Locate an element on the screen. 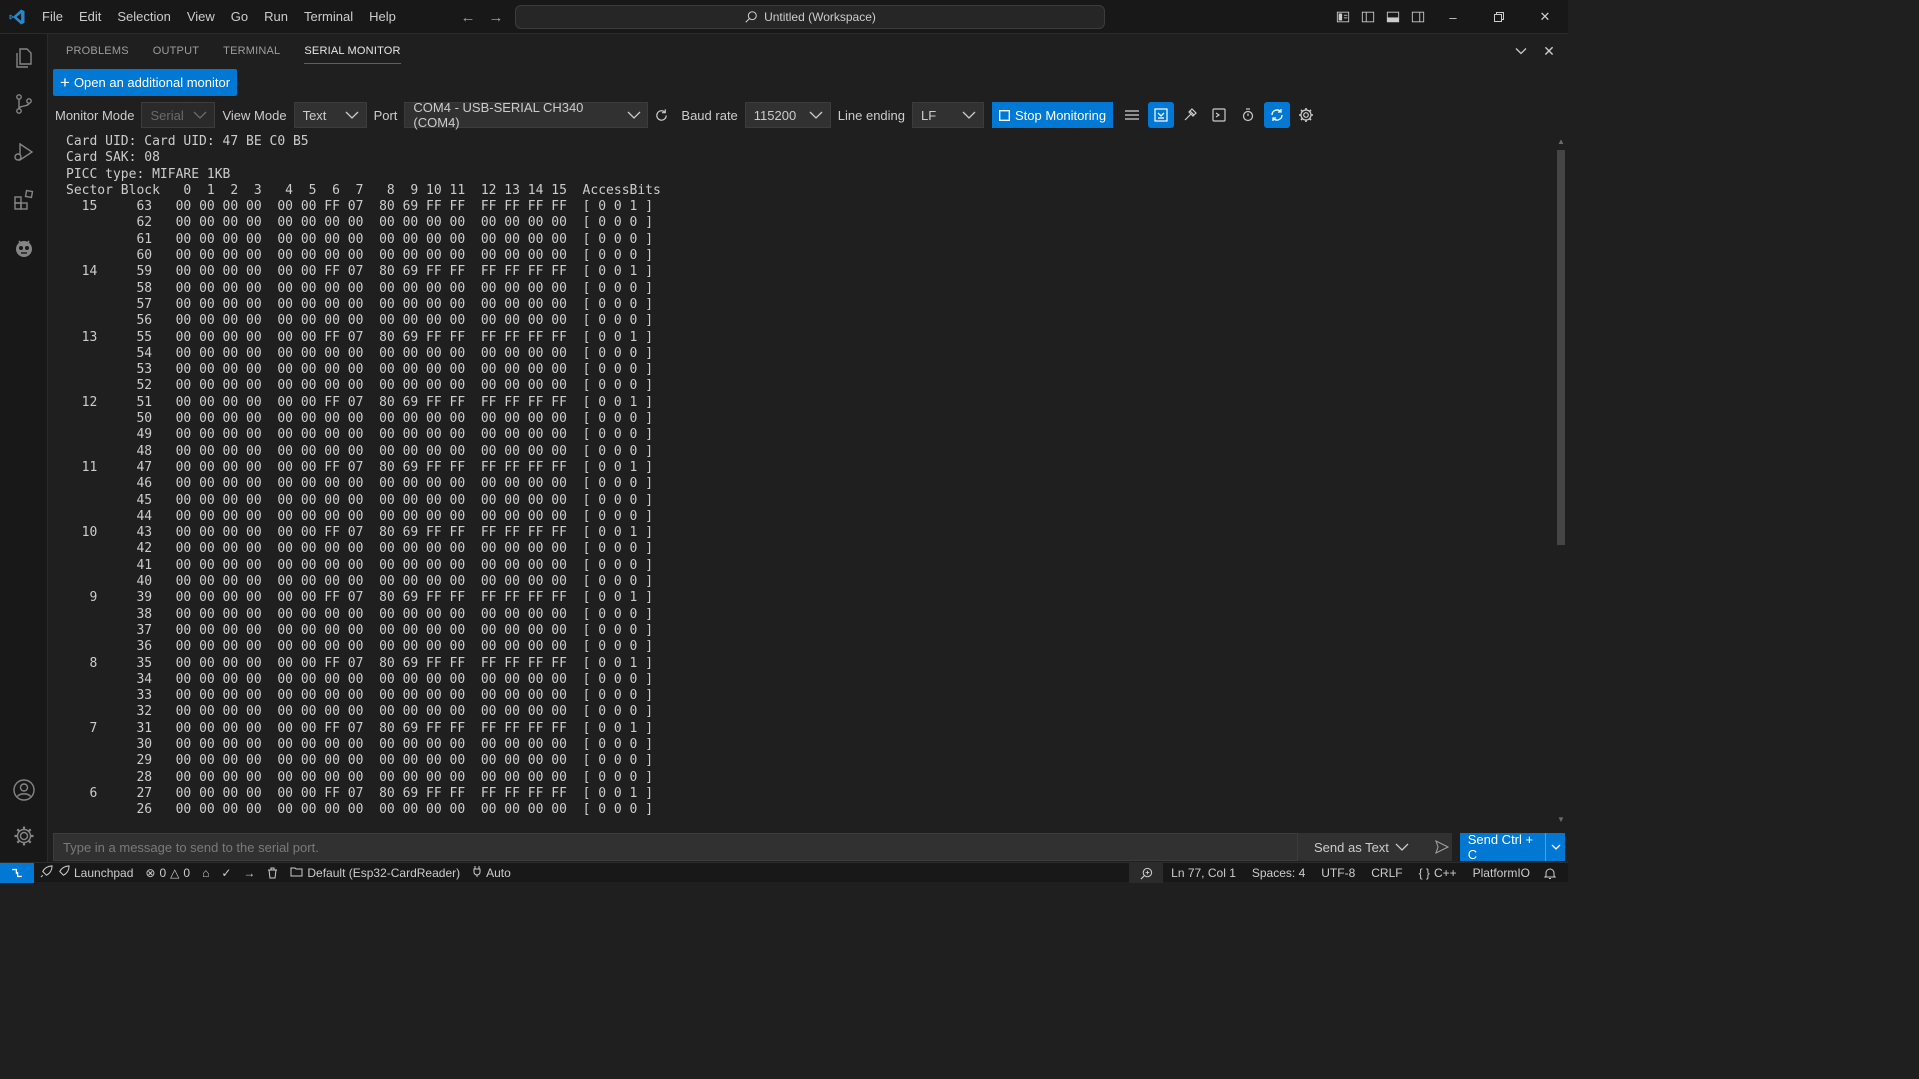  run-debug-icon is located at coordinates (24, 152).